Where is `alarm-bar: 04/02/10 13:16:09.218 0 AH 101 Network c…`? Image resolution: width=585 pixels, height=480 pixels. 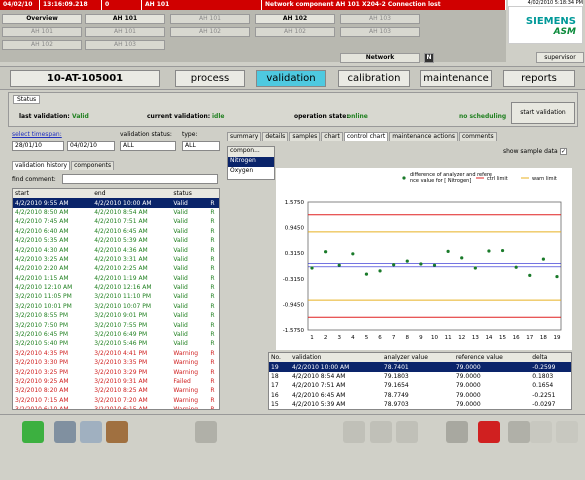
alarm-bar: 04/02/10 13:16:09.218 0 AH 101 Network c… is located at coordinates (253, 5).